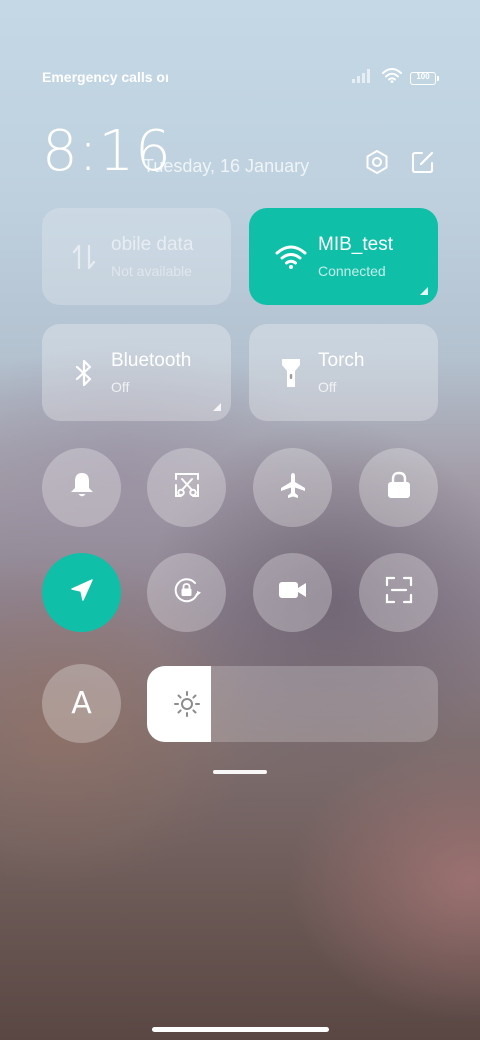 Image resolution: width=480 pixels, height=1040 pixels. What do you see at coordinates (152, 244) in the screenshot?
I see `mobile-data-title: obile data` at bounding box center [152, 244].